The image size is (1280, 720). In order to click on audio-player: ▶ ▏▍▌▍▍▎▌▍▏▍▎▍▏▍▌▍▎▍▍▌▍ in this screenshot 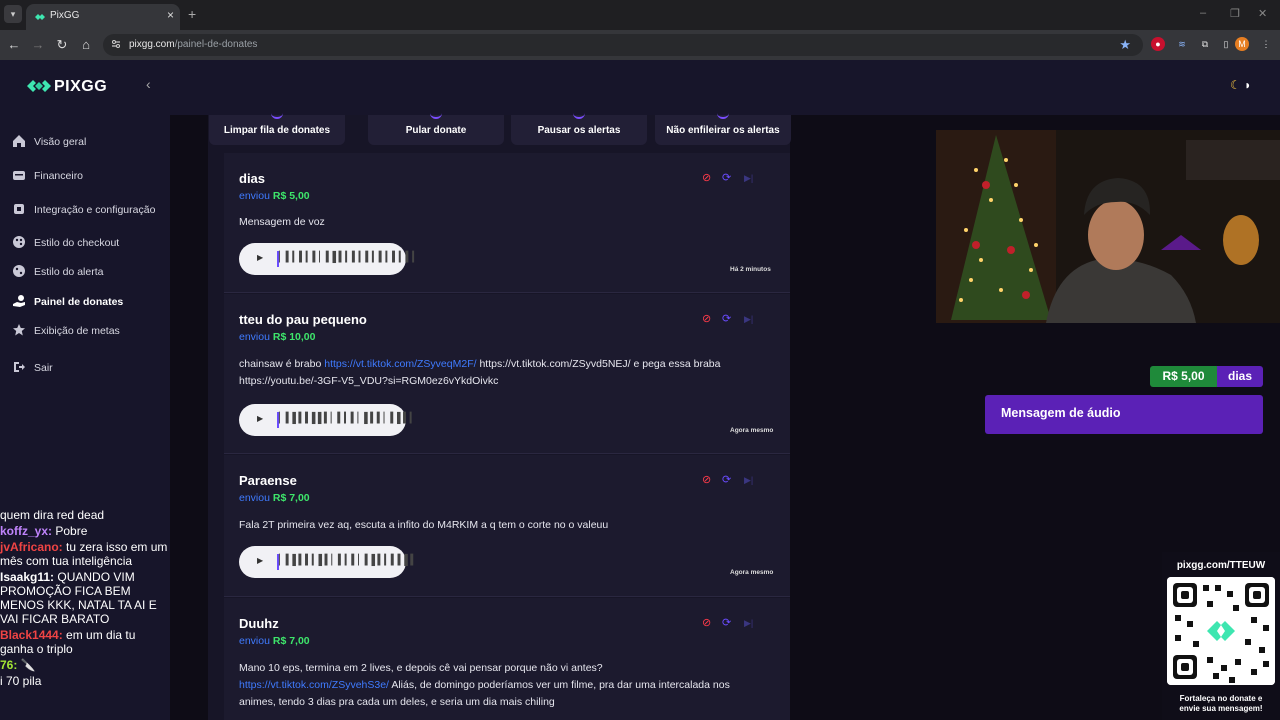, I will do `click(328, 562)`.